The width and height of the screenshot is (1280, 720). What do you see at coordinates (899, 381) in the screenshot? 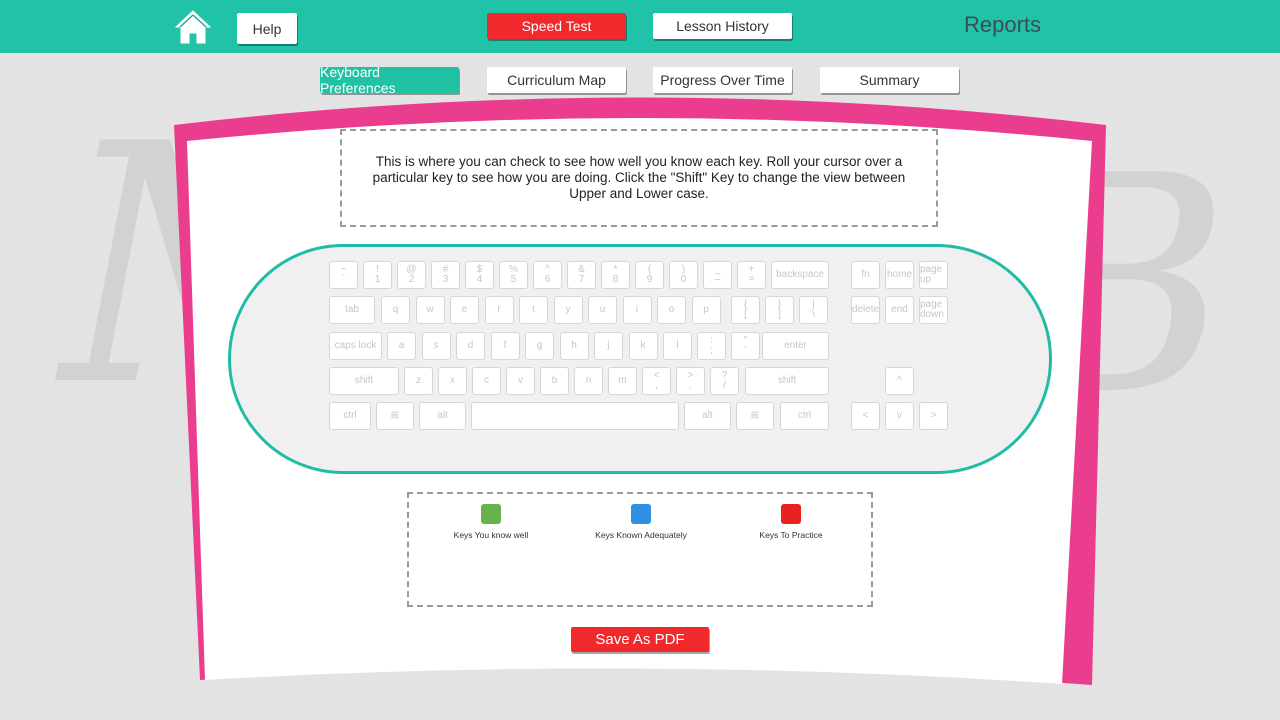
I see `arrow-up-icon: ^` at bounding box center [899, 381].